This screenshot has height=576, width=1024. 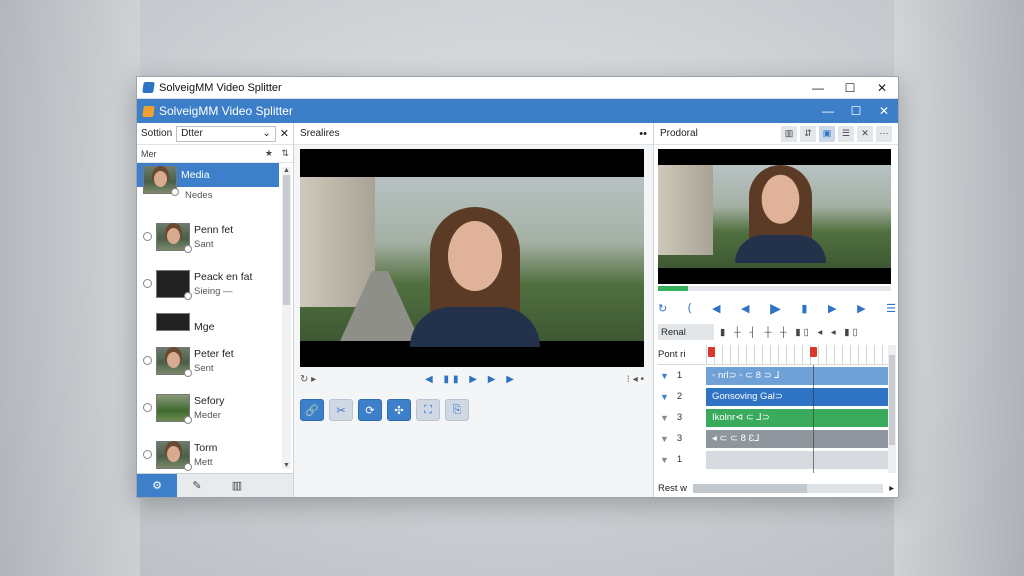 What do you see at coordinates (790, 332) in the screenshot?
I see `timeline-tool-icons: ▮ ┼ ┤ ┼ ┼ ▮▯ ◂ ◂ ▮▯` at bounding box center [790, 332].